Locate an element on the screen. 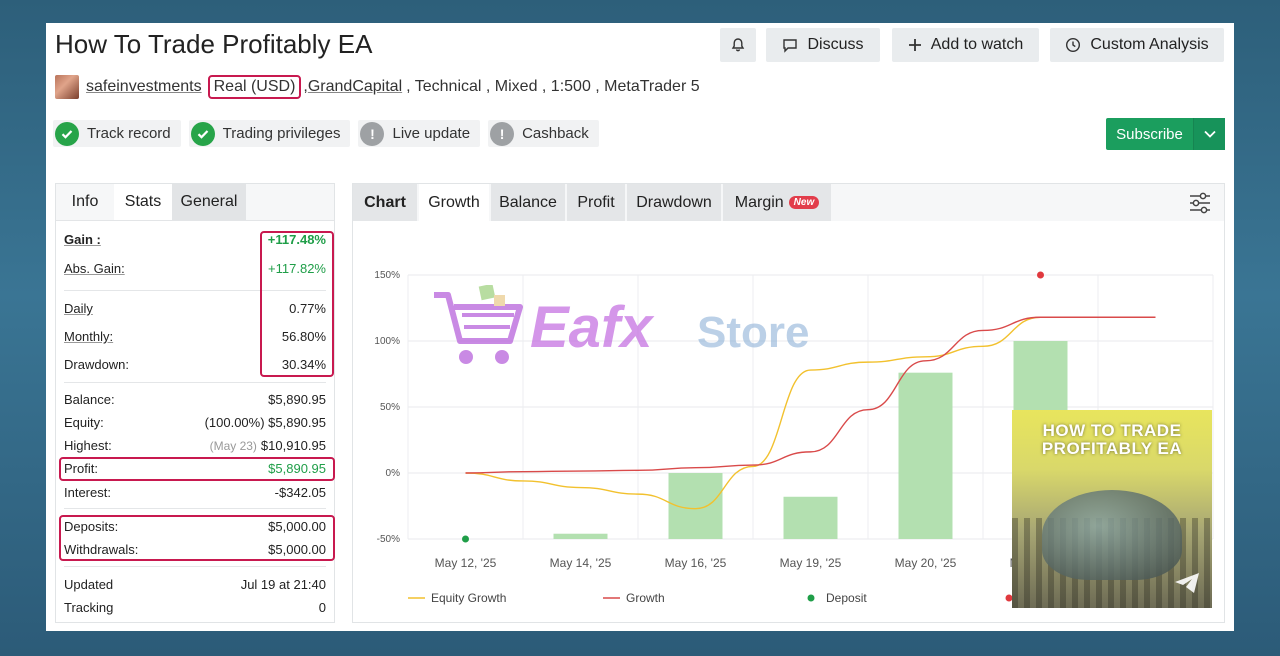 The image size is (1280, 656). notification-button is located at coordinates (738, 45).